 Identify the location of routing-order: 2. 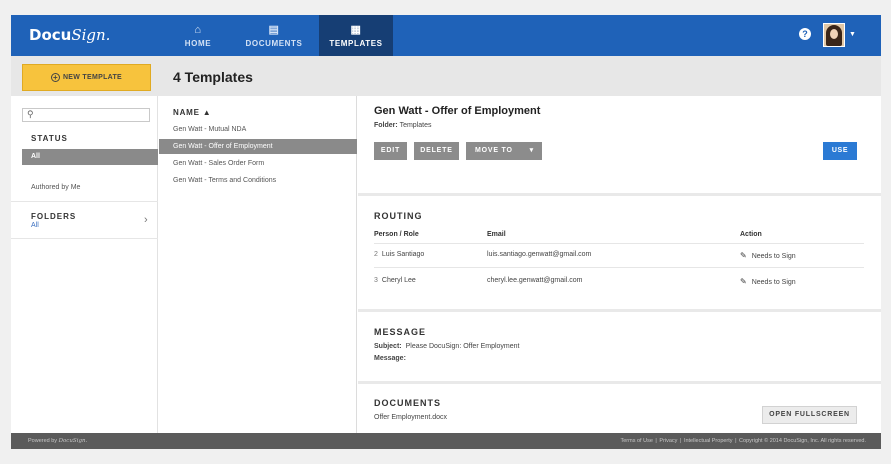
(376, 254).